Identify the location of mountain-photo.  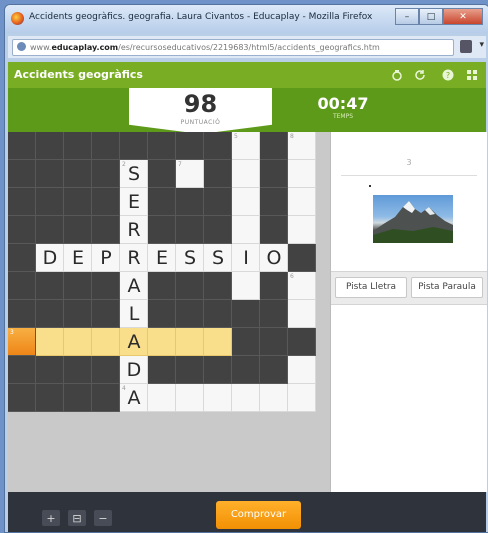
(413, 219).